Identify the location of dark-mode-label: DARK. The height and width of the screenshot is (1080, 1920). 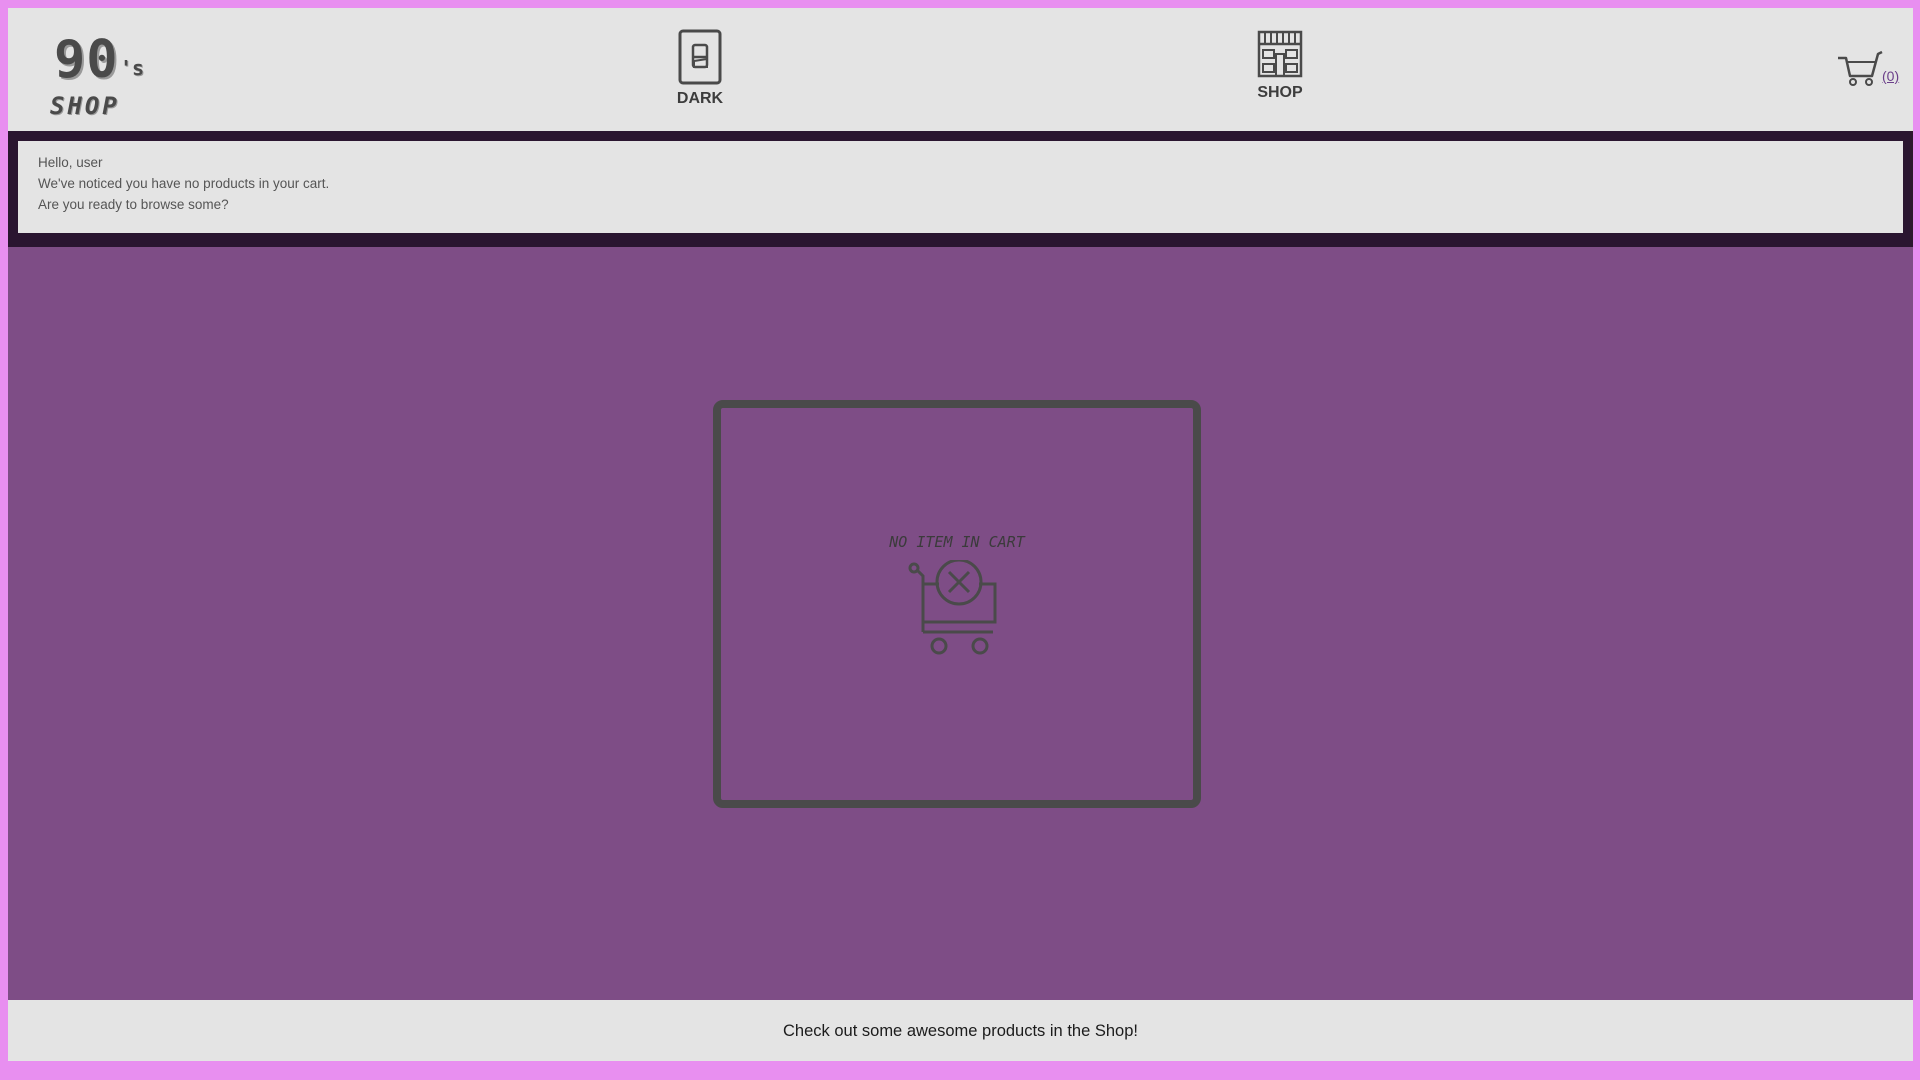
(700, 98).